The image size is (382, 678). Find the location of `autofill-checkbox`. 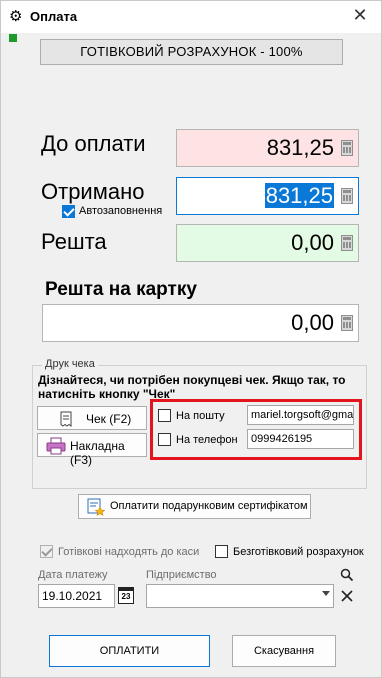

autofill-checkbox is located at coordinates (68, 211).